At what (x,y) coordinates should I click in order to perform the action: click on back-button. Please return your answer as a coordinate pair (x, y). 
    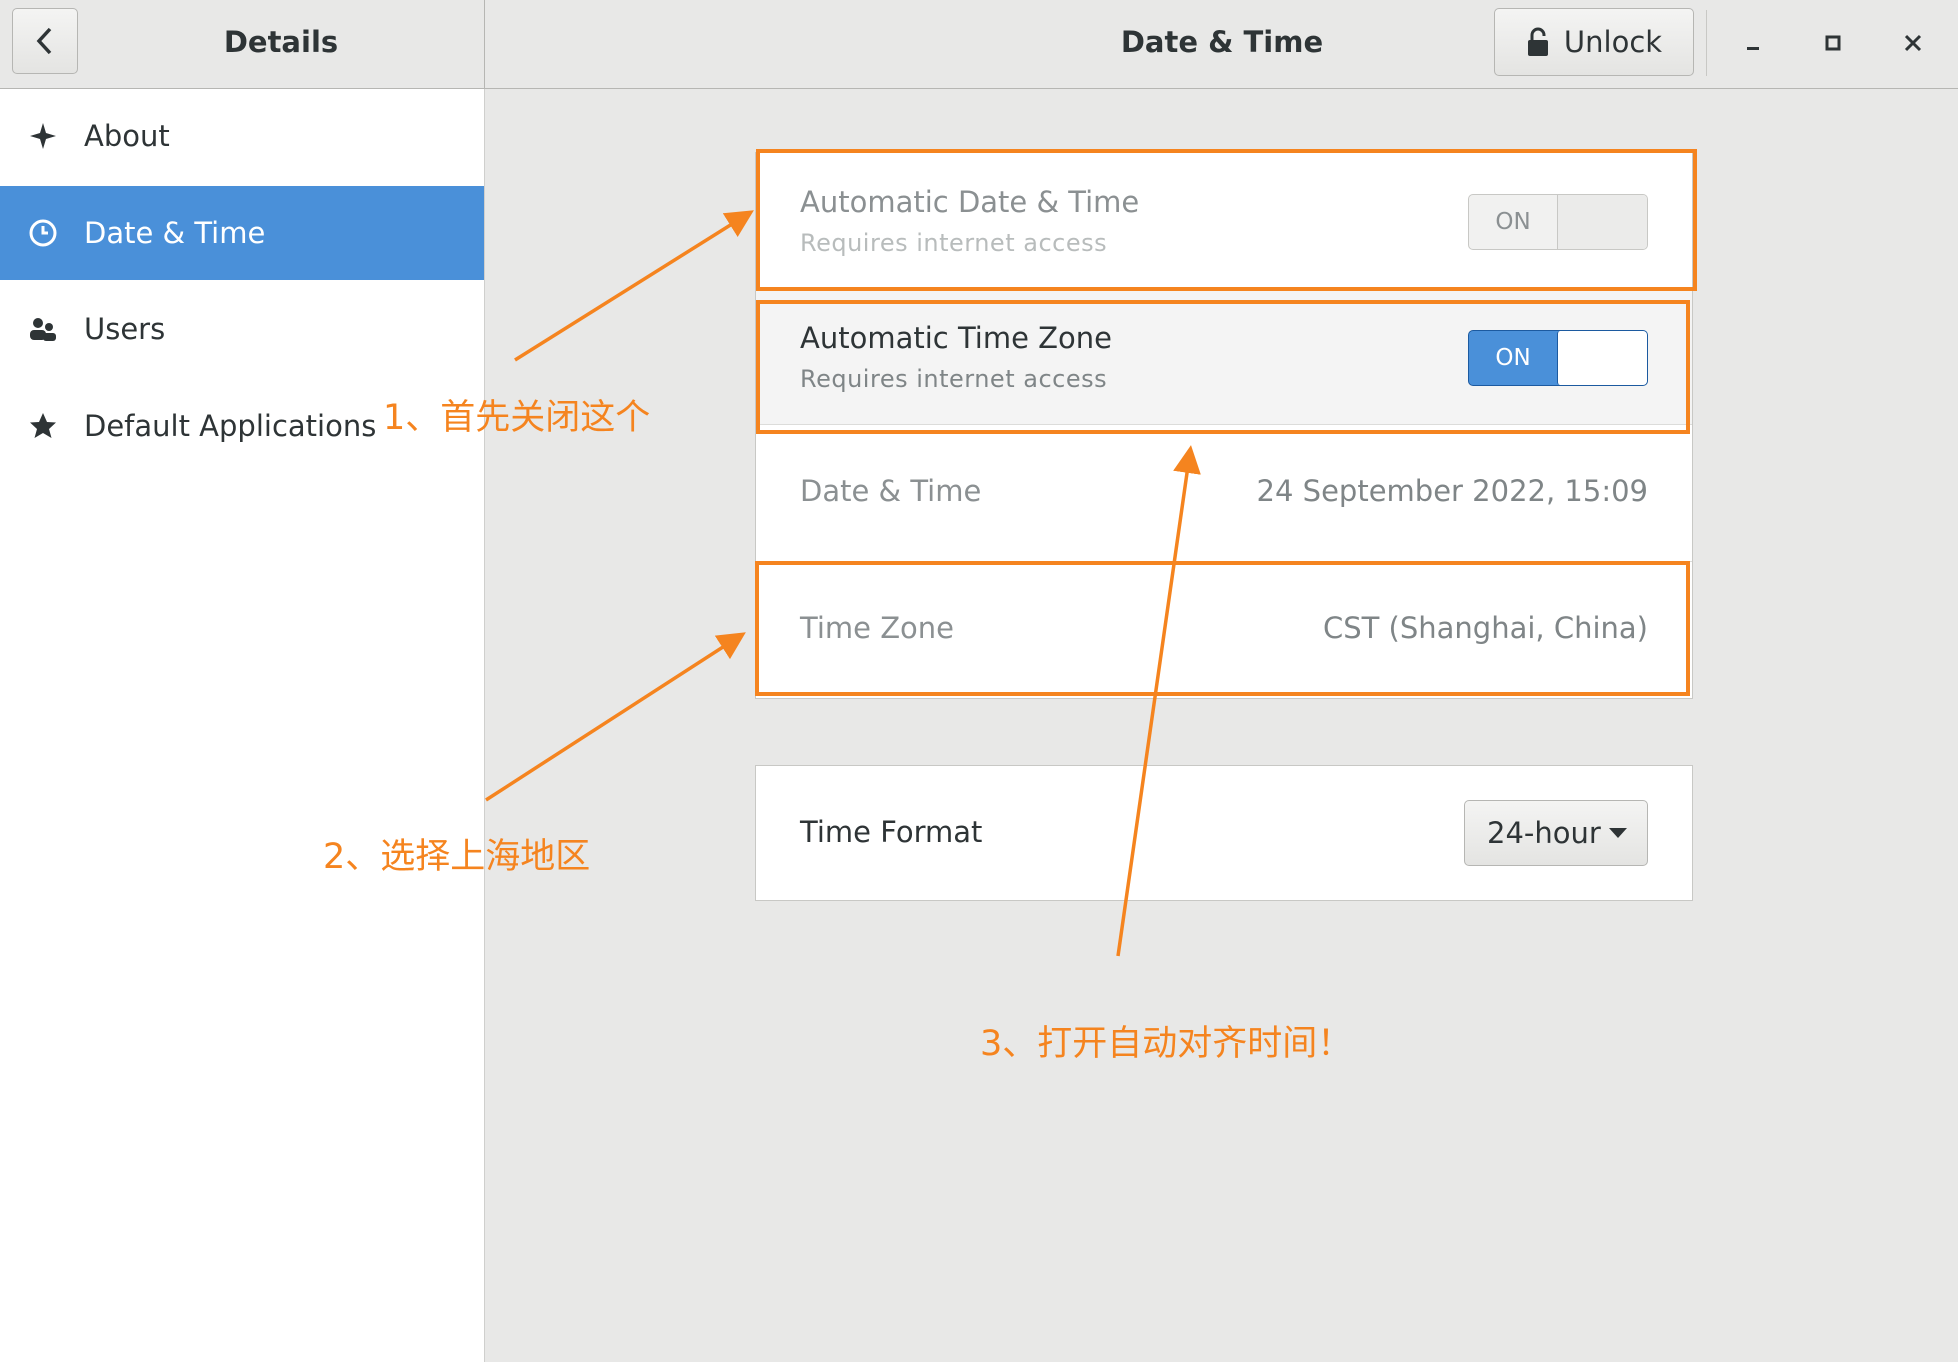
    Looking at the image, I should click on (45, 41).